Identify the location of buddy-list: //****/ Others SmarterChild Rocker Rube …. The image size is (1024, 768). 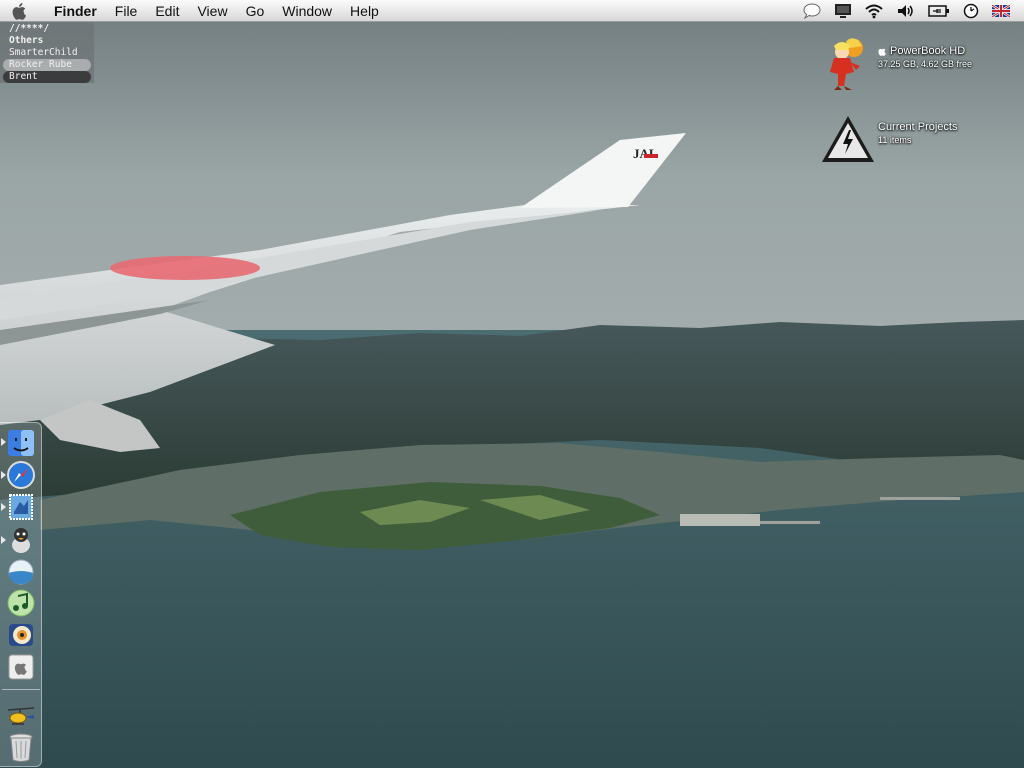
(47, 52).